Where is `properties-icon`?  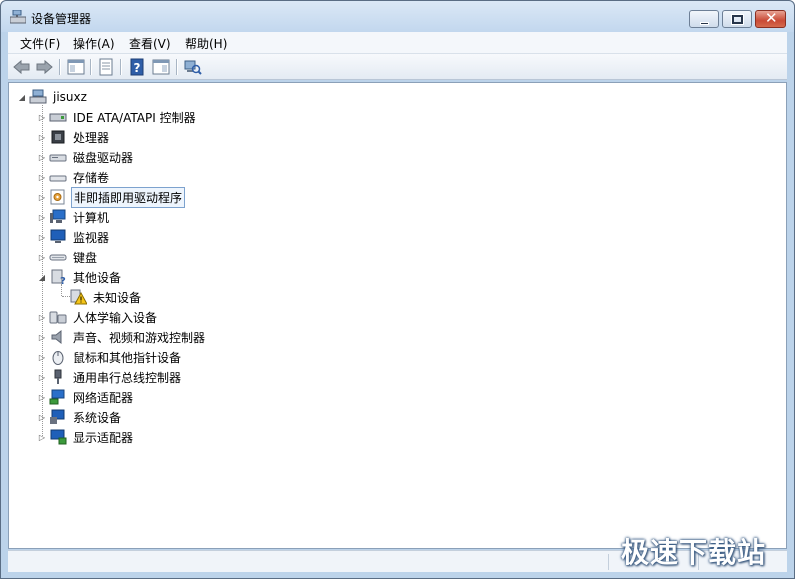
properties-icon is located at coordinates (106, 67).